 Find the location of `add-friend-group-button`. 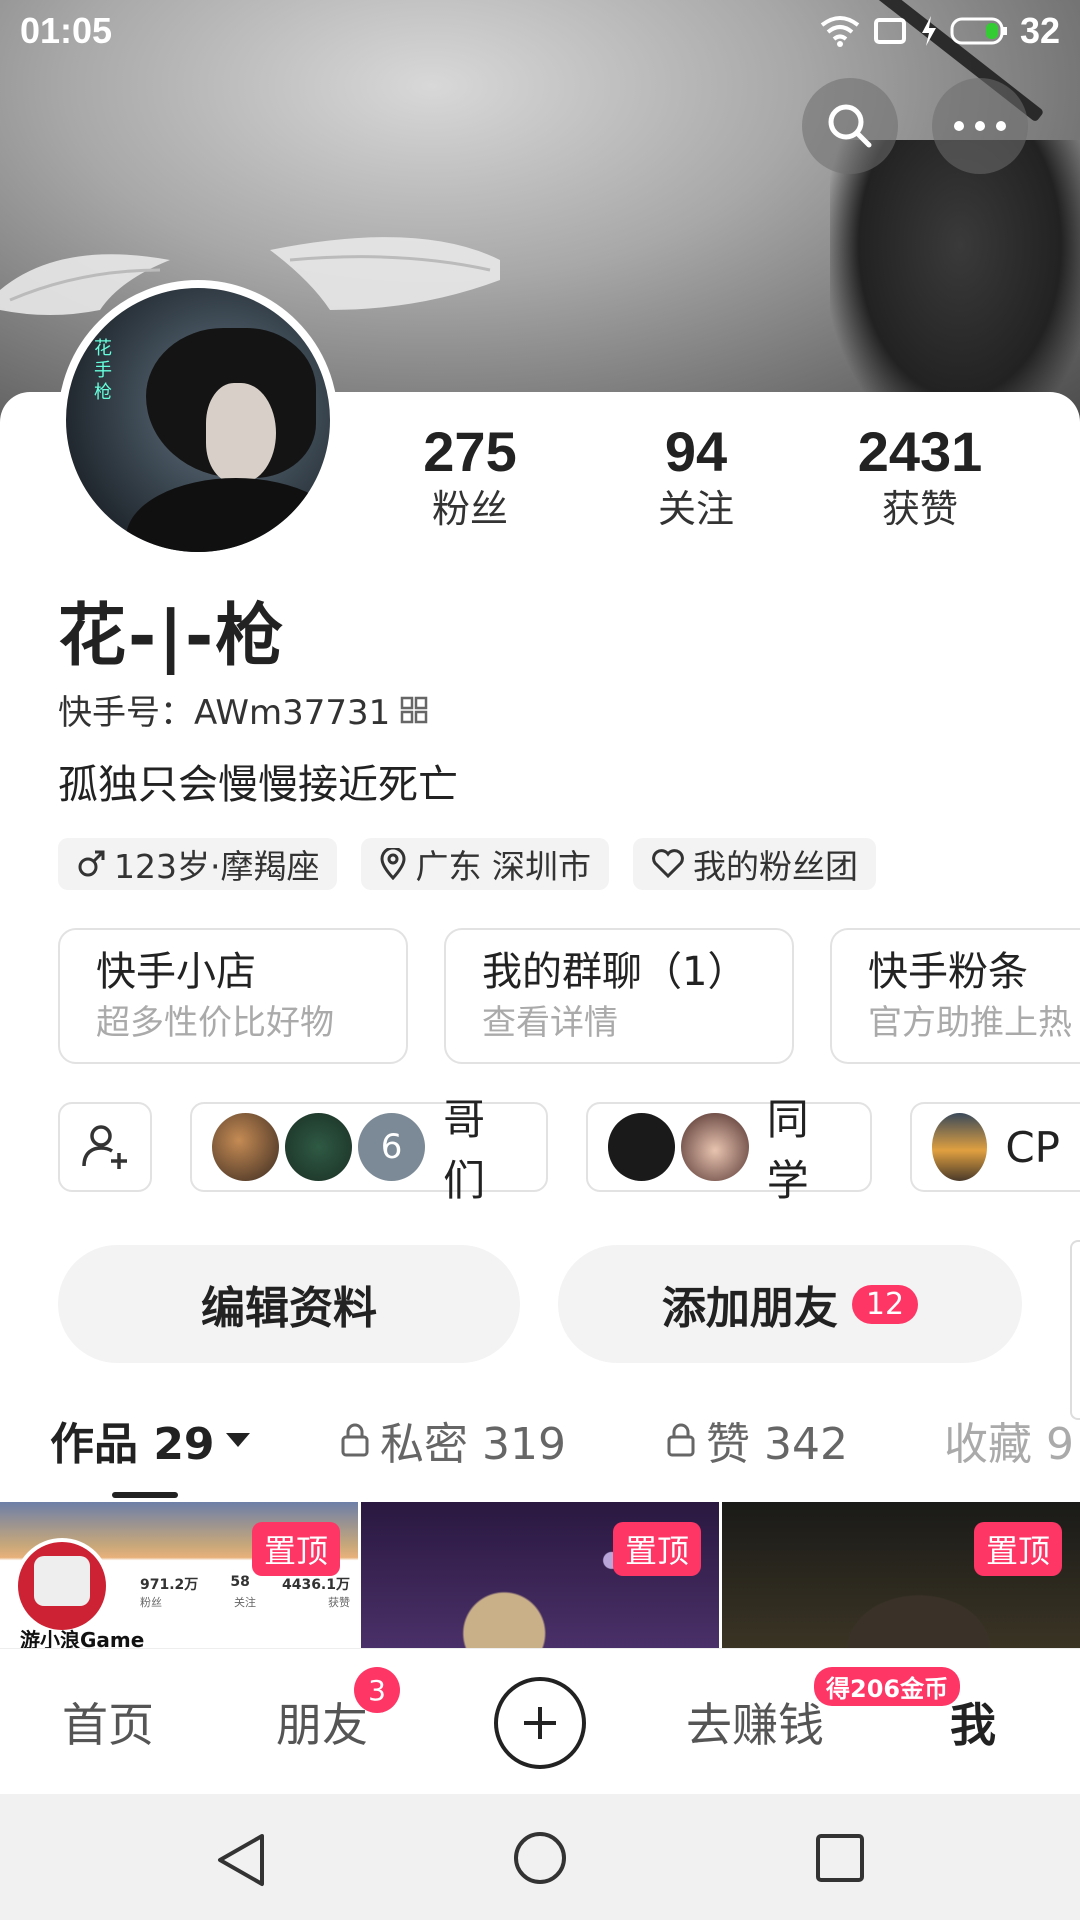

add-friend-group-button is located at coordinates (105, 1147).